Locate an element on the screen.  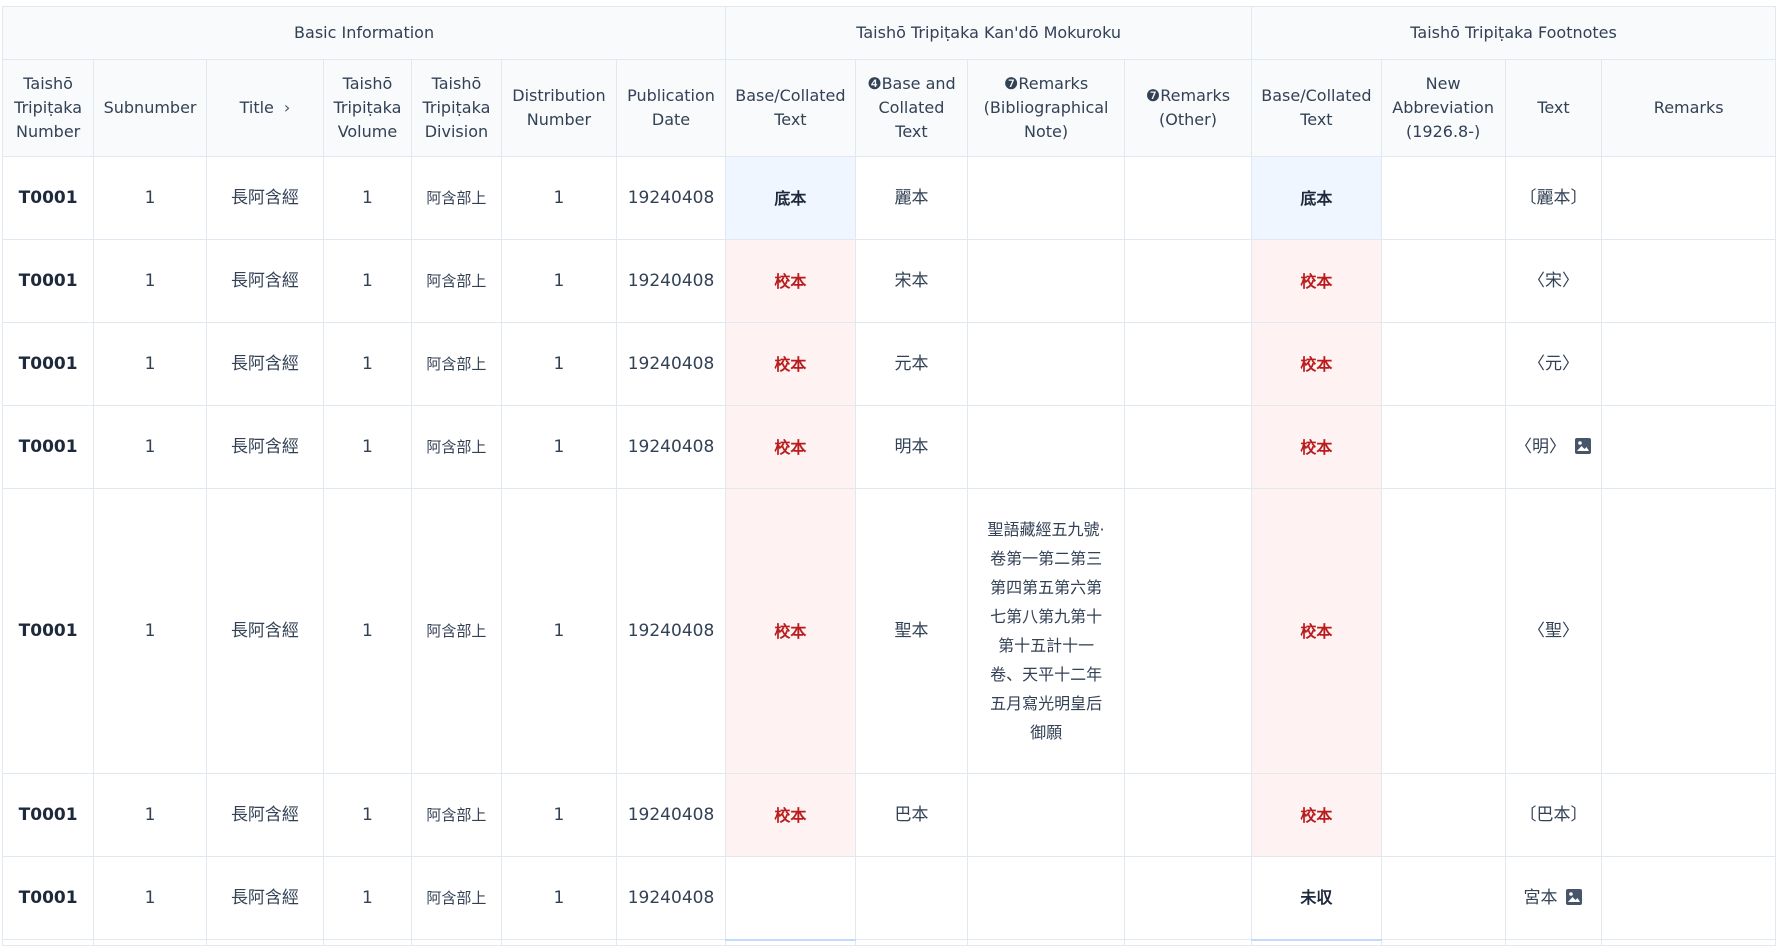
col-header-kando-remarks-bib: ❼Remarks (Bibliographical Note) is located at coordinates (1046, 108).